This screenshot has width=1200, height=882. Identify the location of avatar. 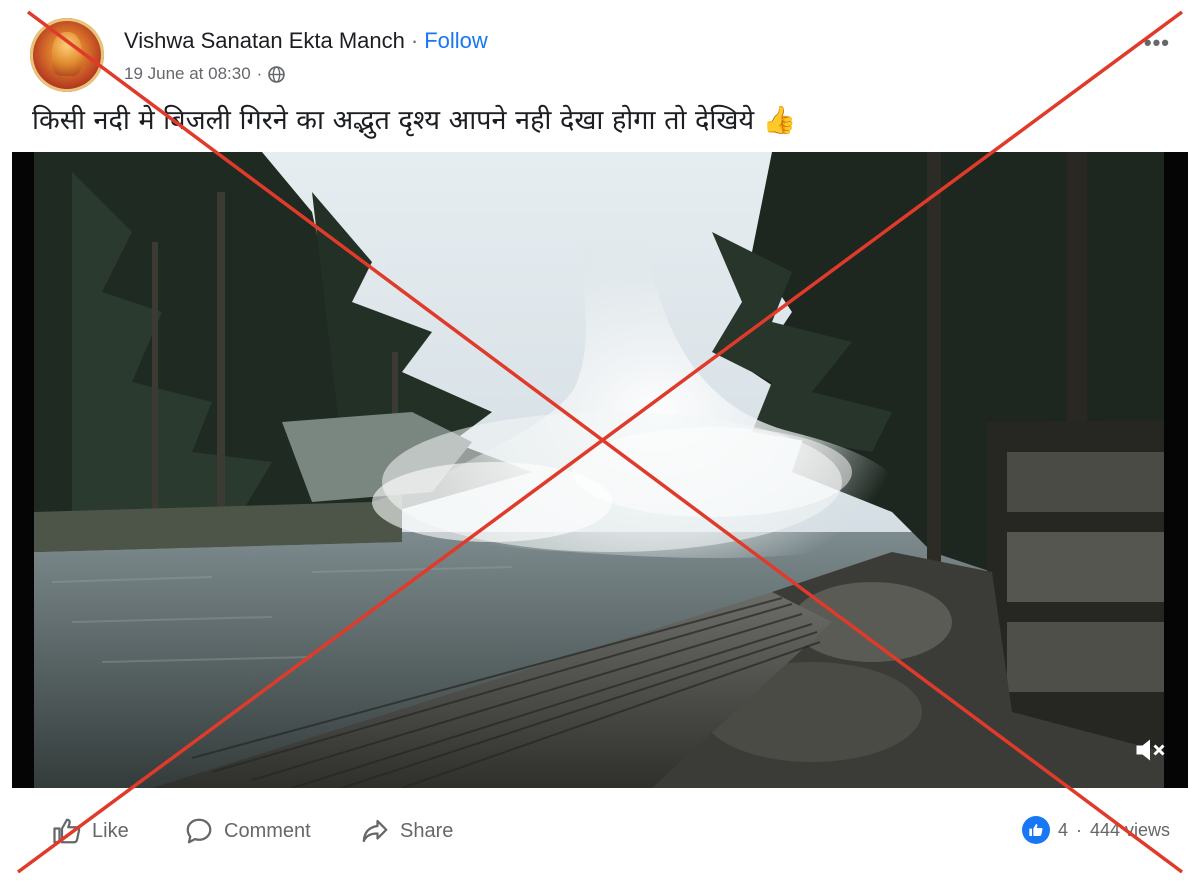
(67, 55).